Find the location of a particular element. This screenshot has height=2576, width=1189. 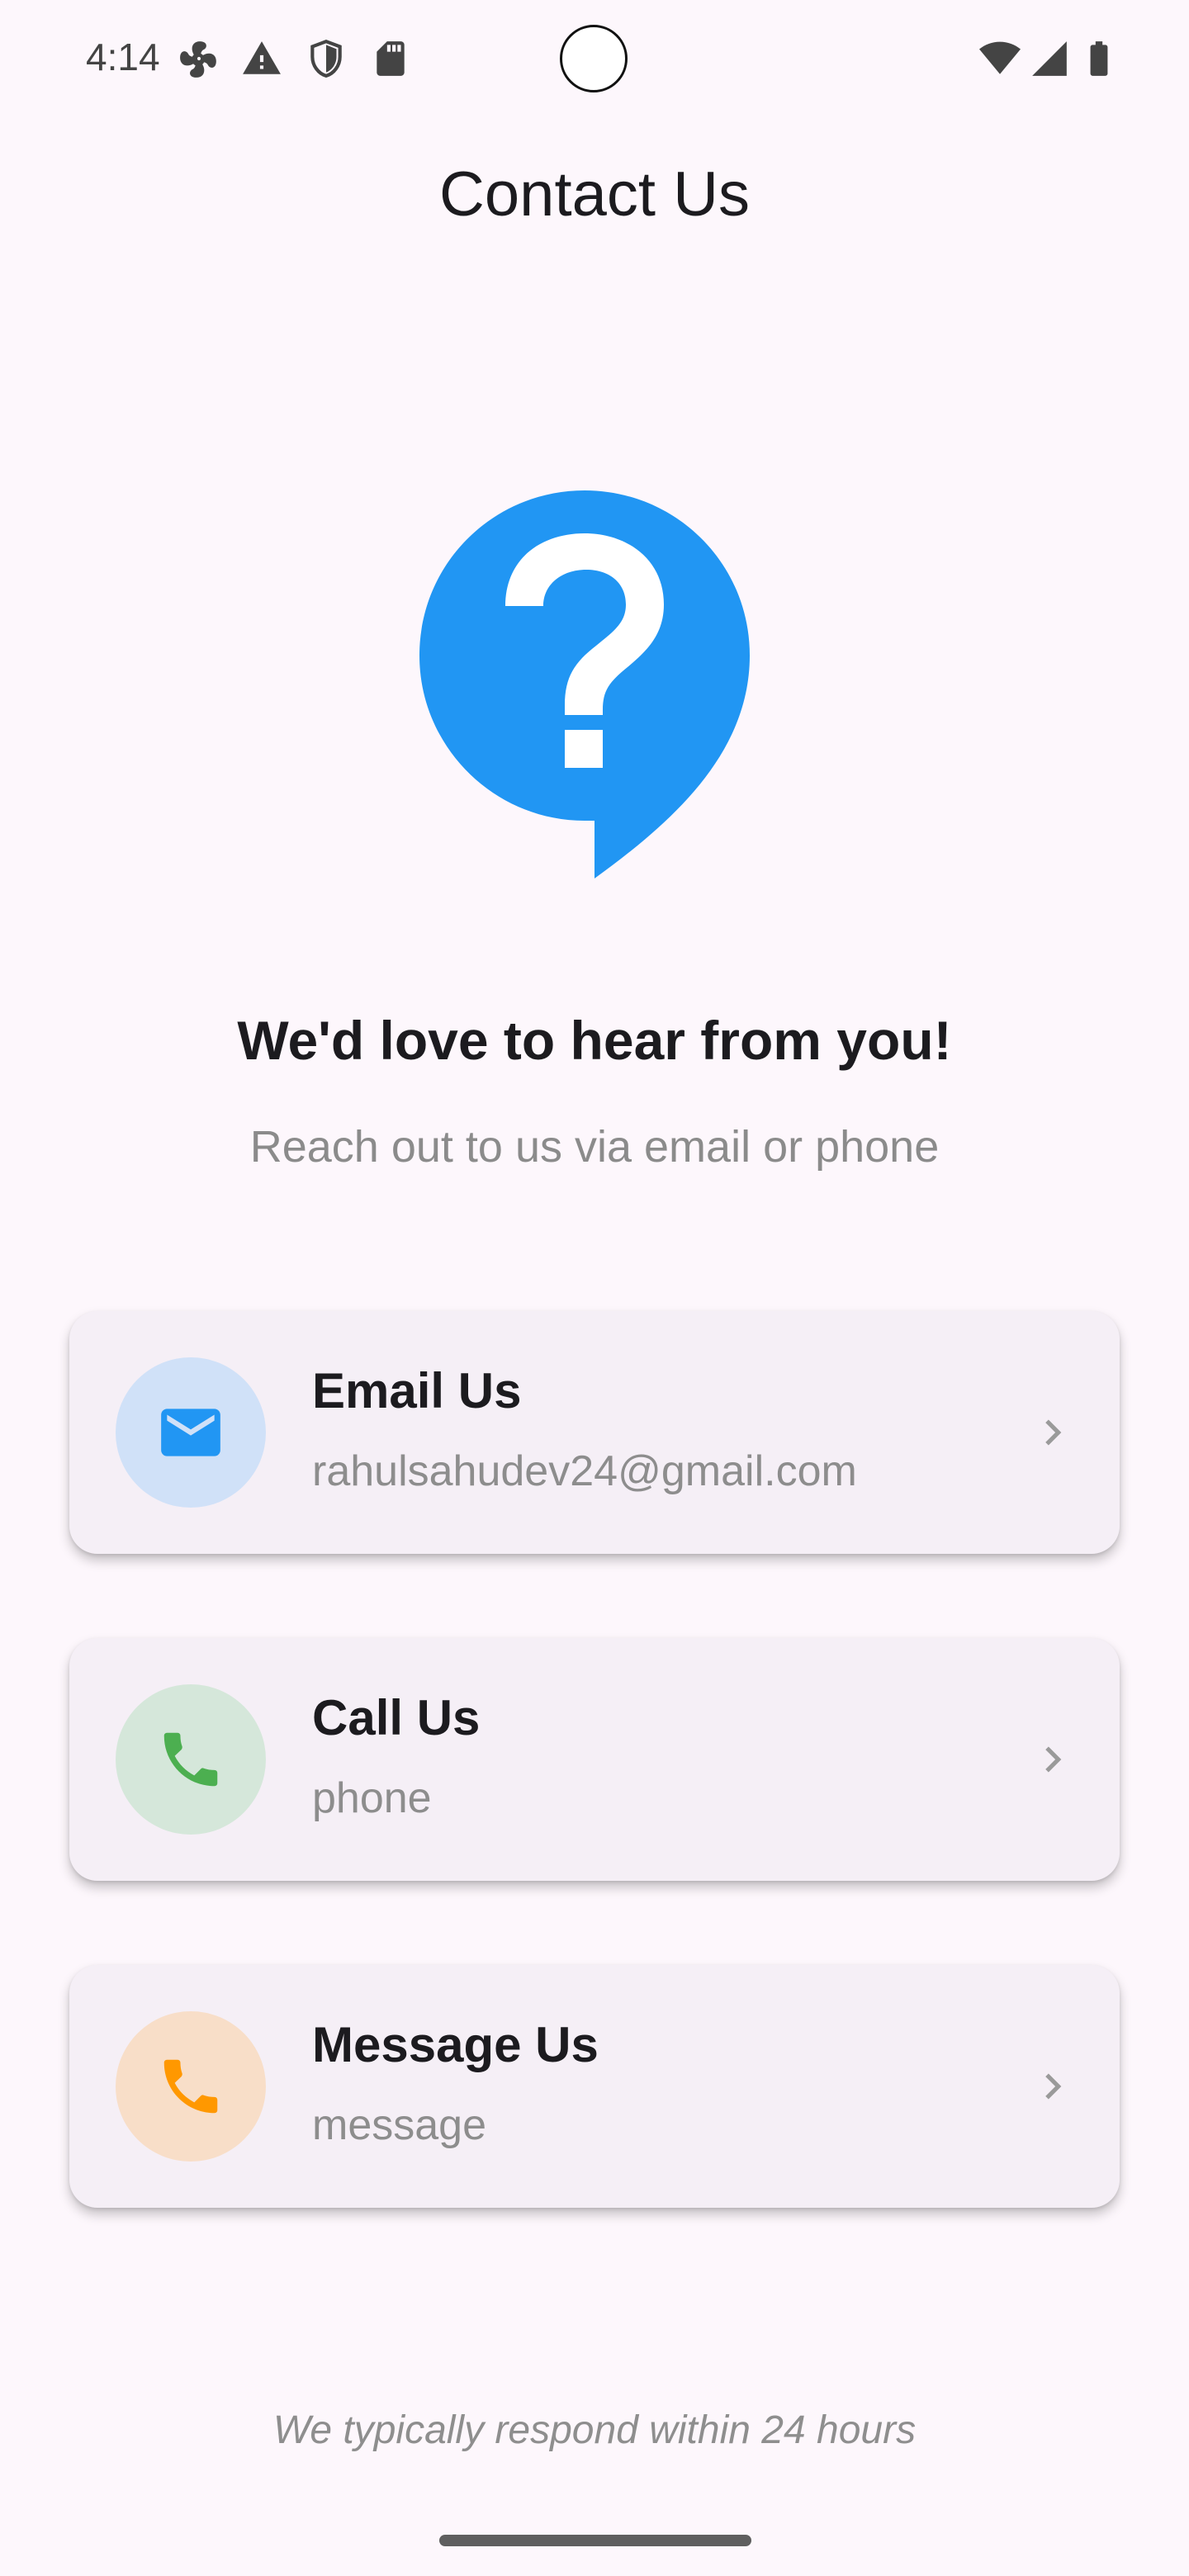

email-us-title: Email Us is located at coordinates (417, 1390).